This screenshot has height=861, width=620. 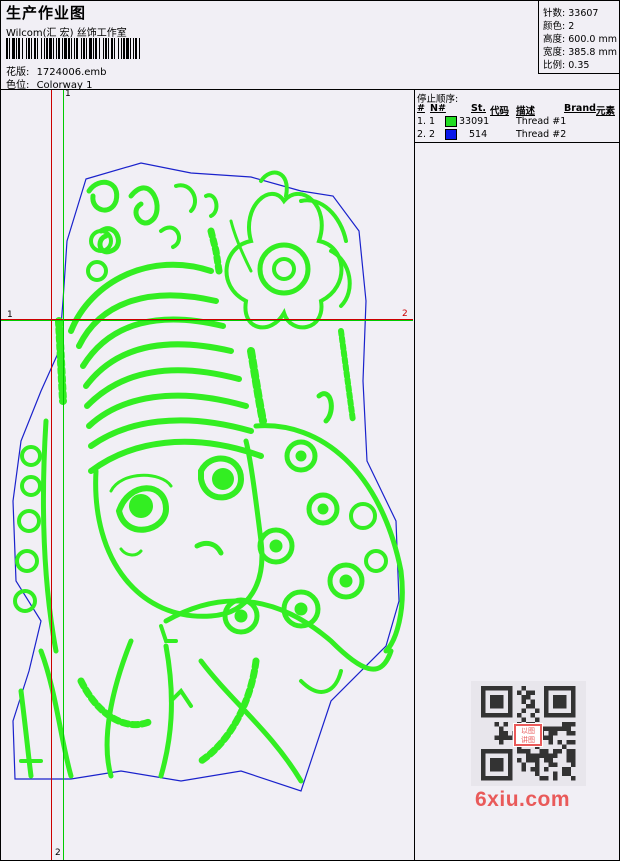 What do you see at coordinates (478, 108) in the screenshot?
I see `col-header-stitches: St.` at bounding box center [478, 108].